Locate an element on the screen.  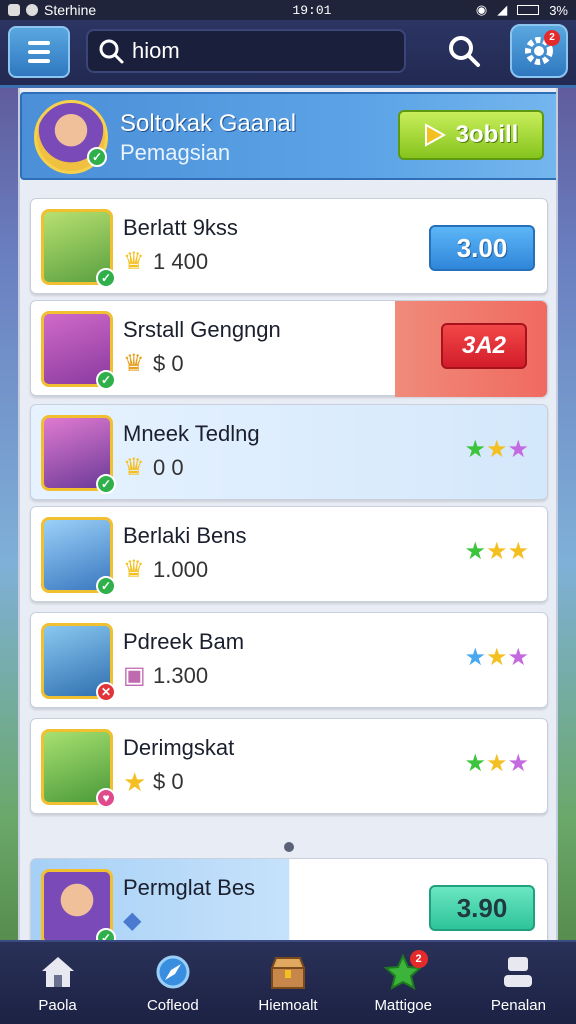
menu-icon is located at coordinates (39, 43).